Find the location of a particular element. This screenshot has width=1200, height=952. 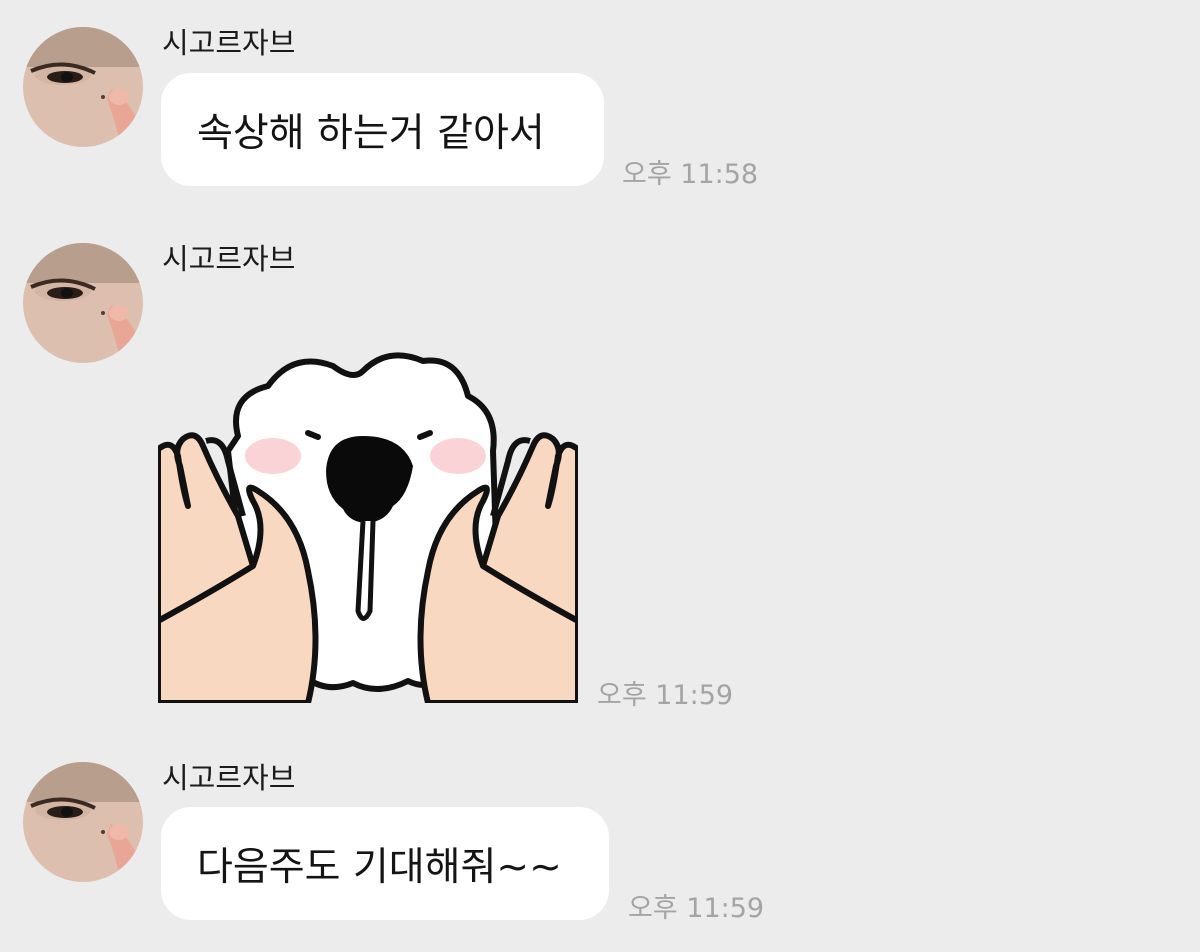

message-timestamp: 오후 11:58 is located at coordinates (690, 174).